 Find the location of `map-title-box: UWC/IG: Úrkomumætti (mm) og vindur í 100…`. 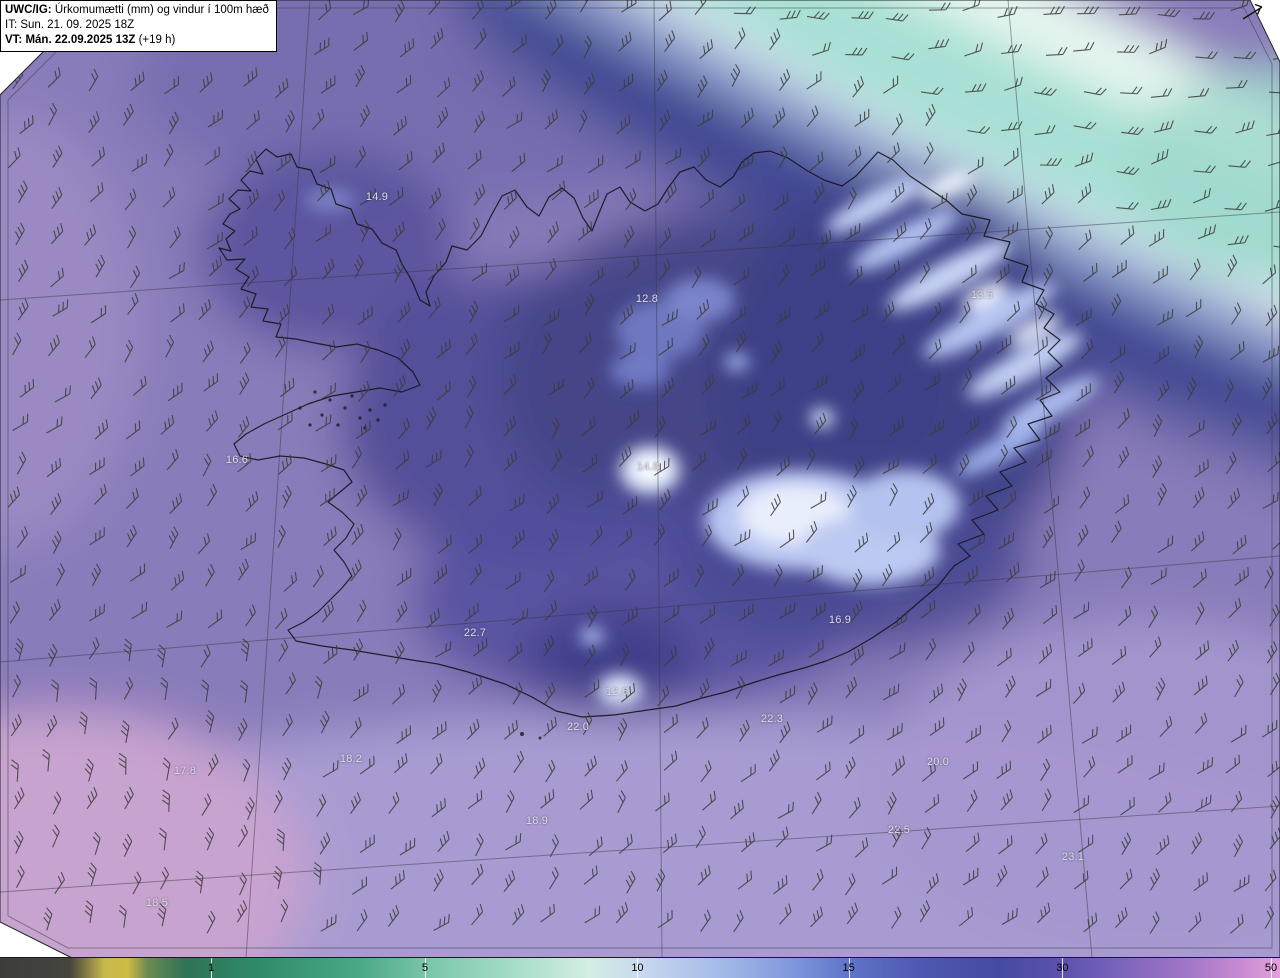

map-title-box: UWC/IG: Úrkomumætti (mm) og vindur í 100… is located at coordinates (138, 26).